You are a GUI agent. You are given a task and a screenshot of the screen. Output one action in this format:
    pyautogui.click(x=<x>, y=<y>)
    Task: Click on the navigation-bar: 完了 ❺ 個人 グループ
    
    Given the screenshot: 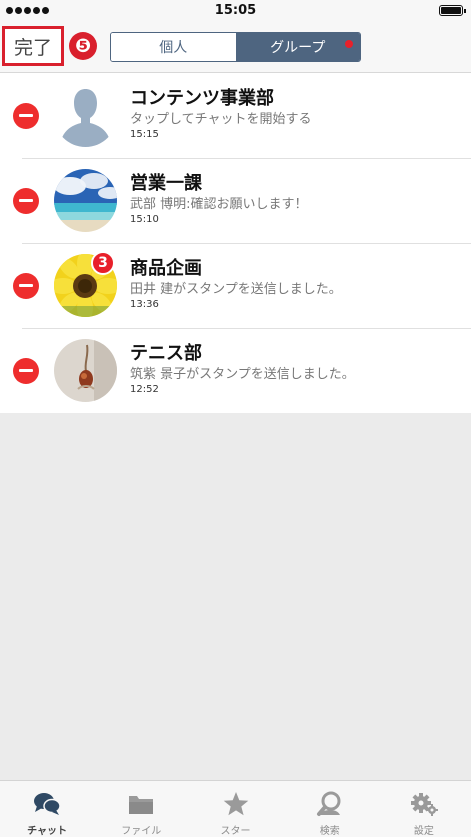 What is the action you would take?
    pyautogui.click(x=235, y=47)
    